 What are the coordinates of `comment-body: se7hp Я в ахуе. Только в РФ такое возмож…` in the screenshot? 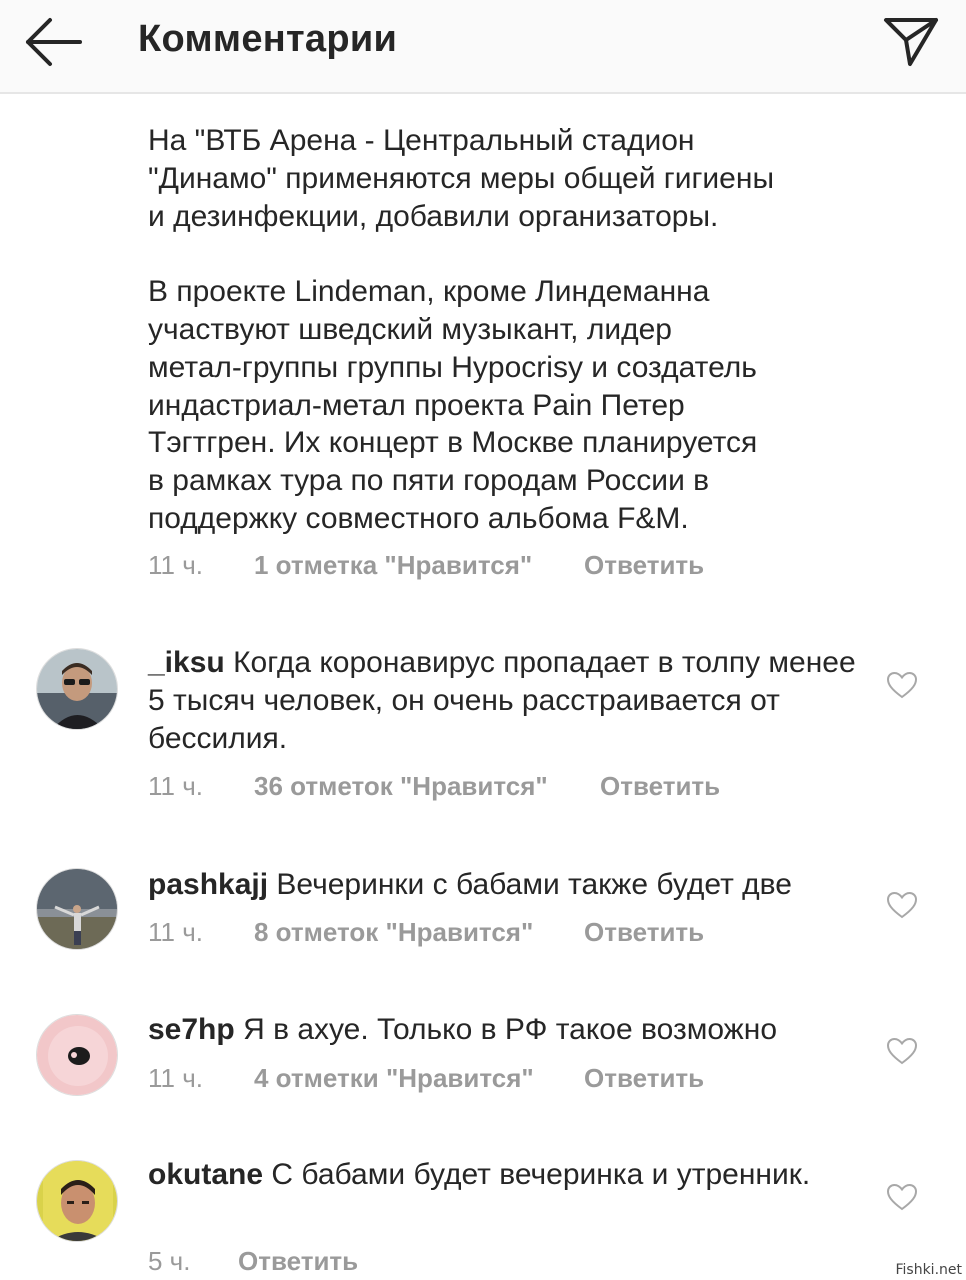 It's located at (508, 1030).